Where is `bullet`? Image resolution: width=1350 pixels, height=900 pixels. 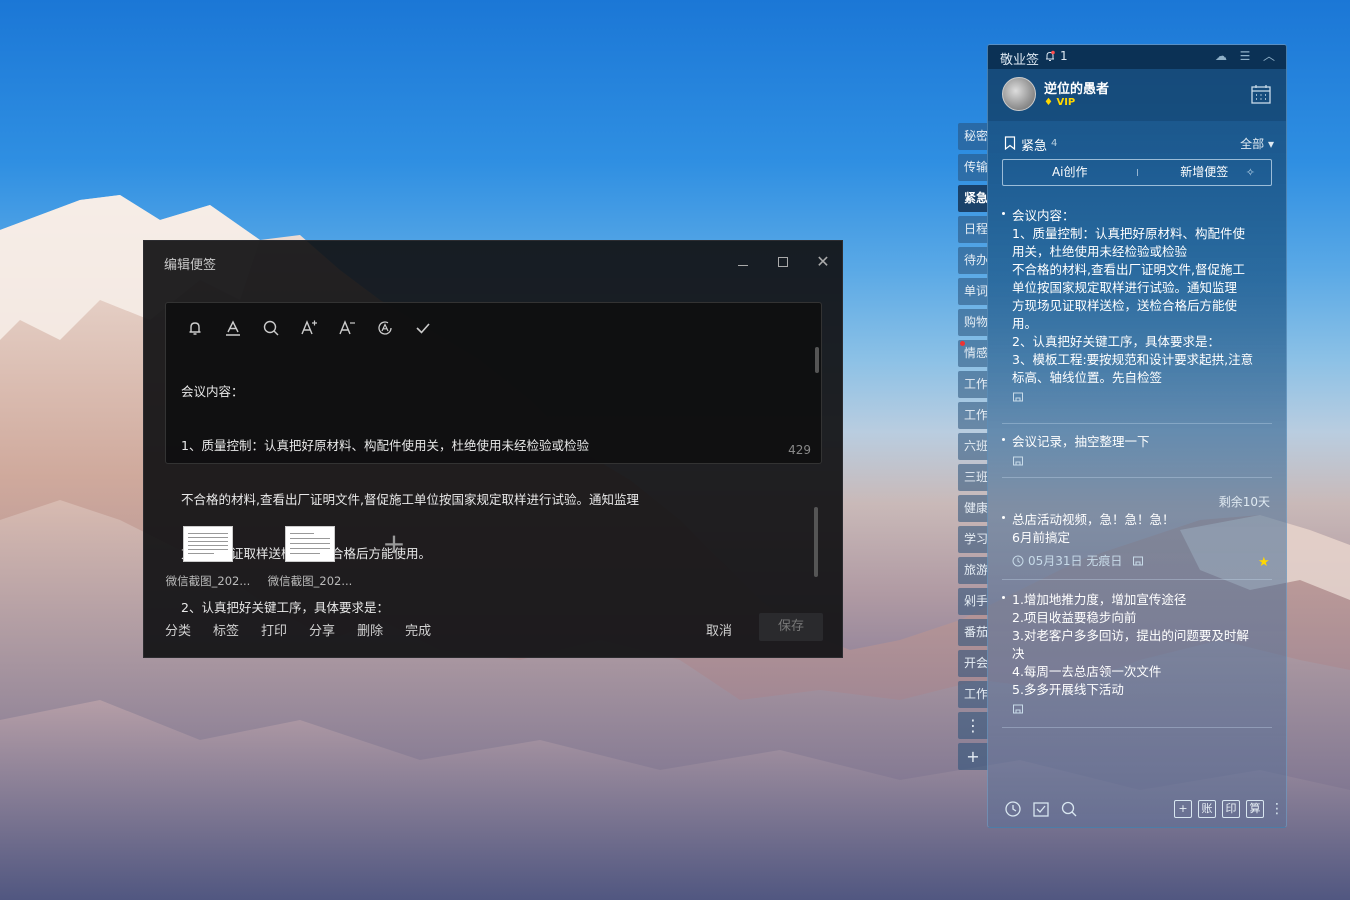 bullet is located at coordinates (1003, 597).